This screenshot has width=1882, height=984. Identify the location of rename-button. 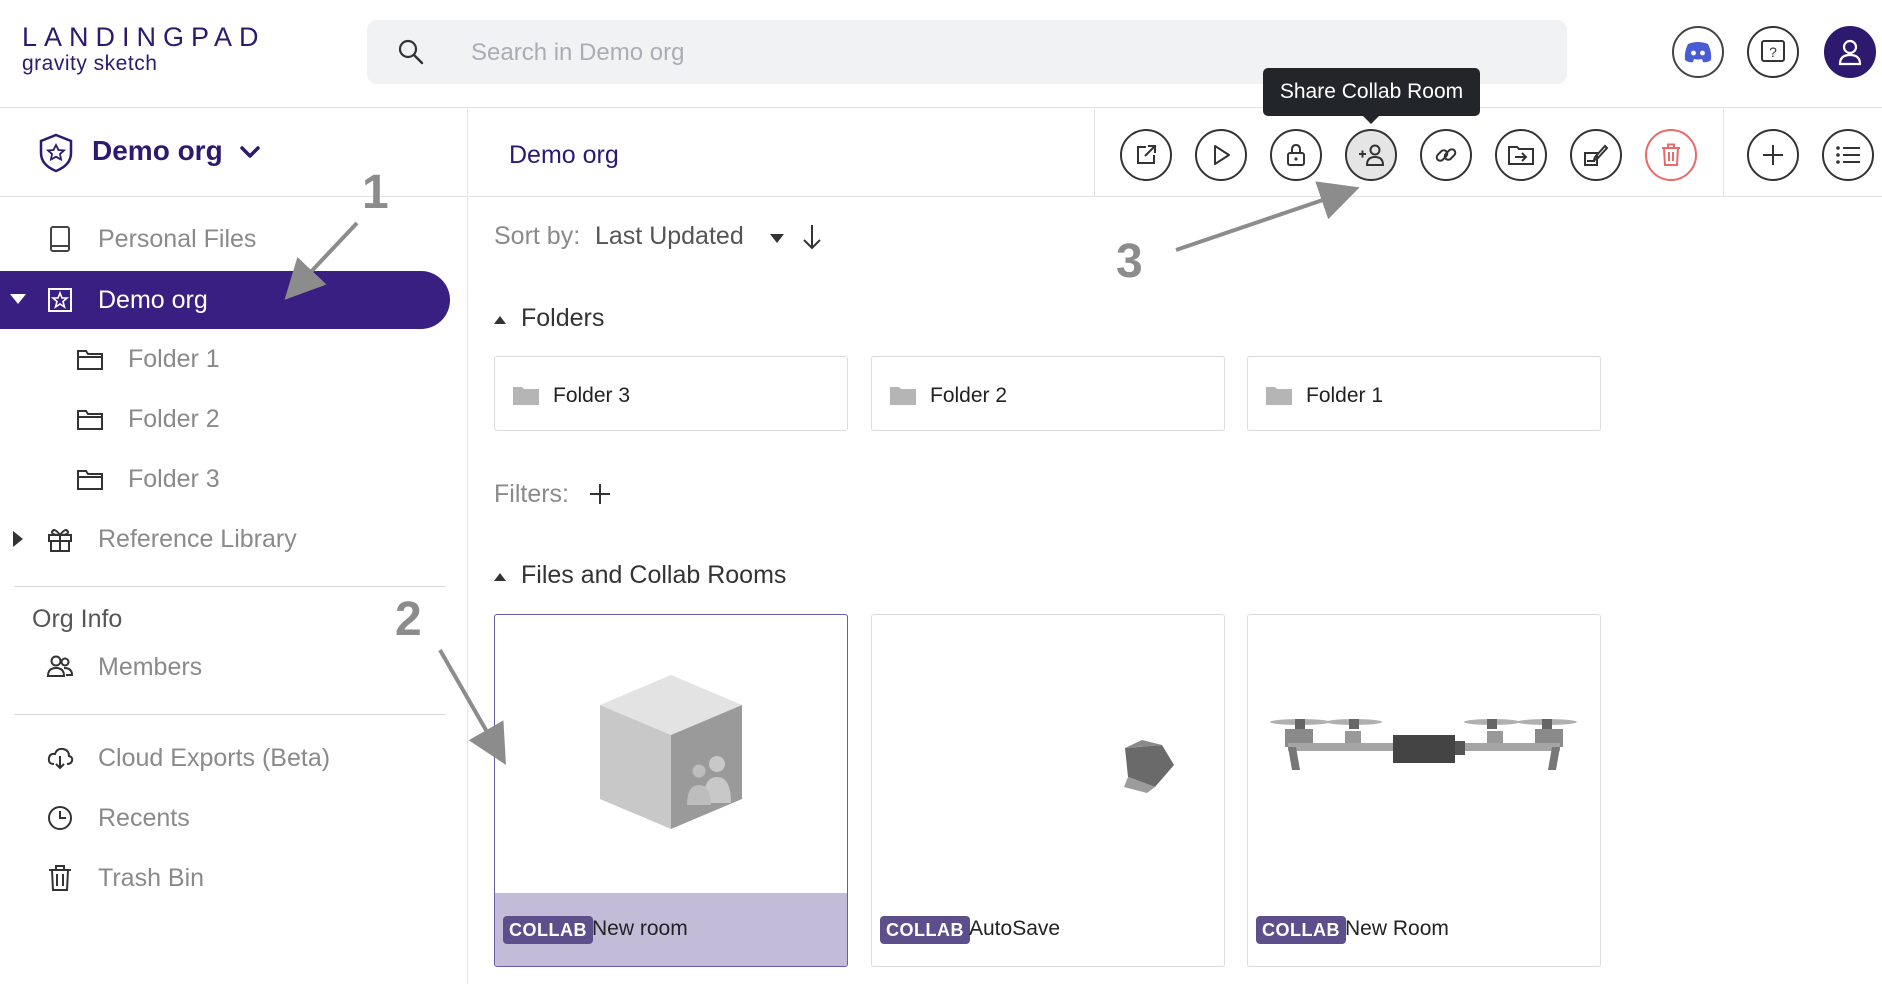
(1596, 155).